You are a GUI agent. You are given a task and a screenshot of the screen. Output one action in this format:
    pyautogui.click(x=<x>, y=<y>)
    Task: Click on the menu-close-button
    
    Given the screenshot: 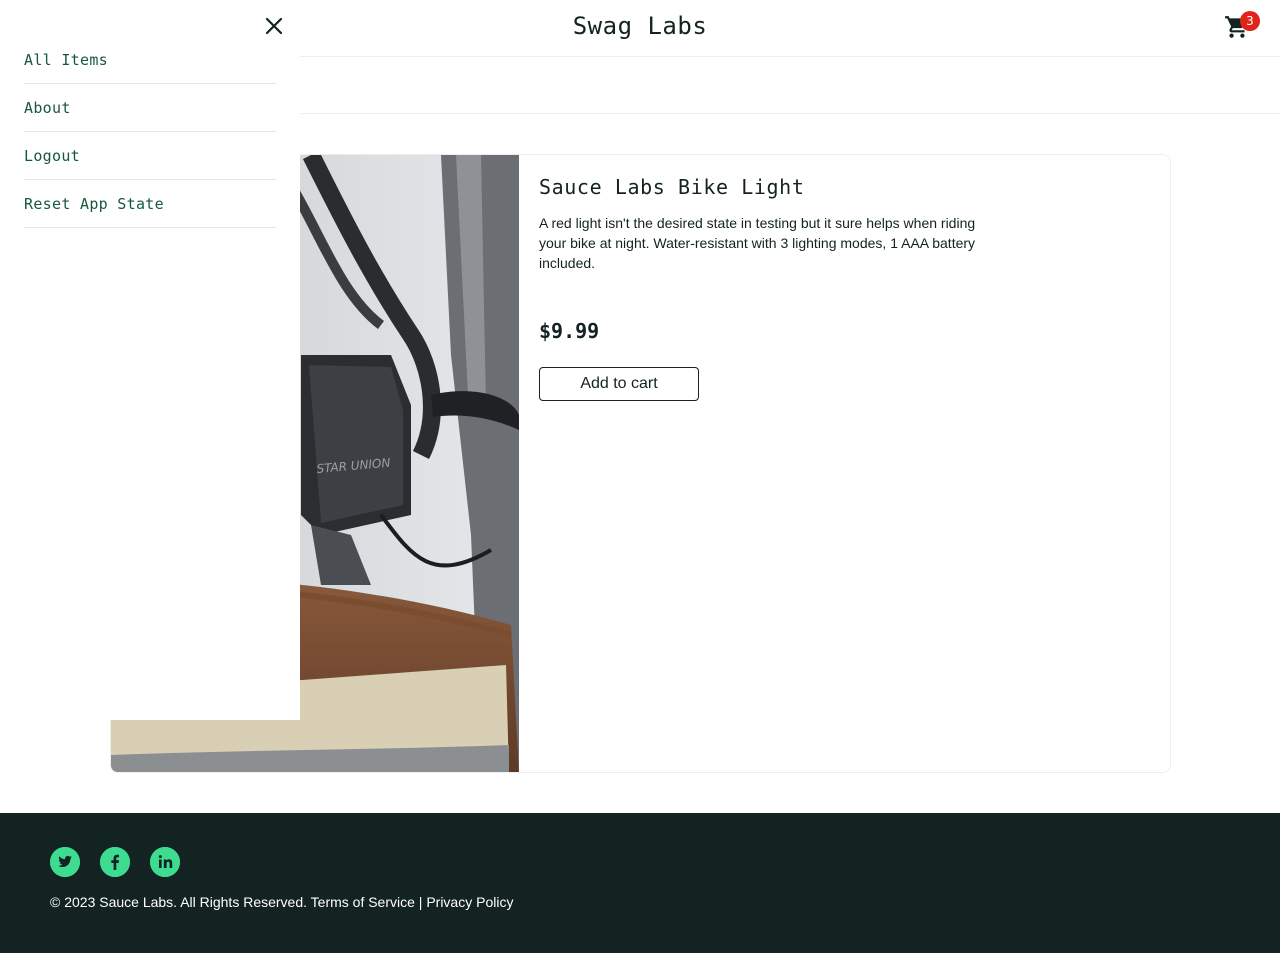 What is the action you would take?
    pyautogui.click(x=274, y=26)
    